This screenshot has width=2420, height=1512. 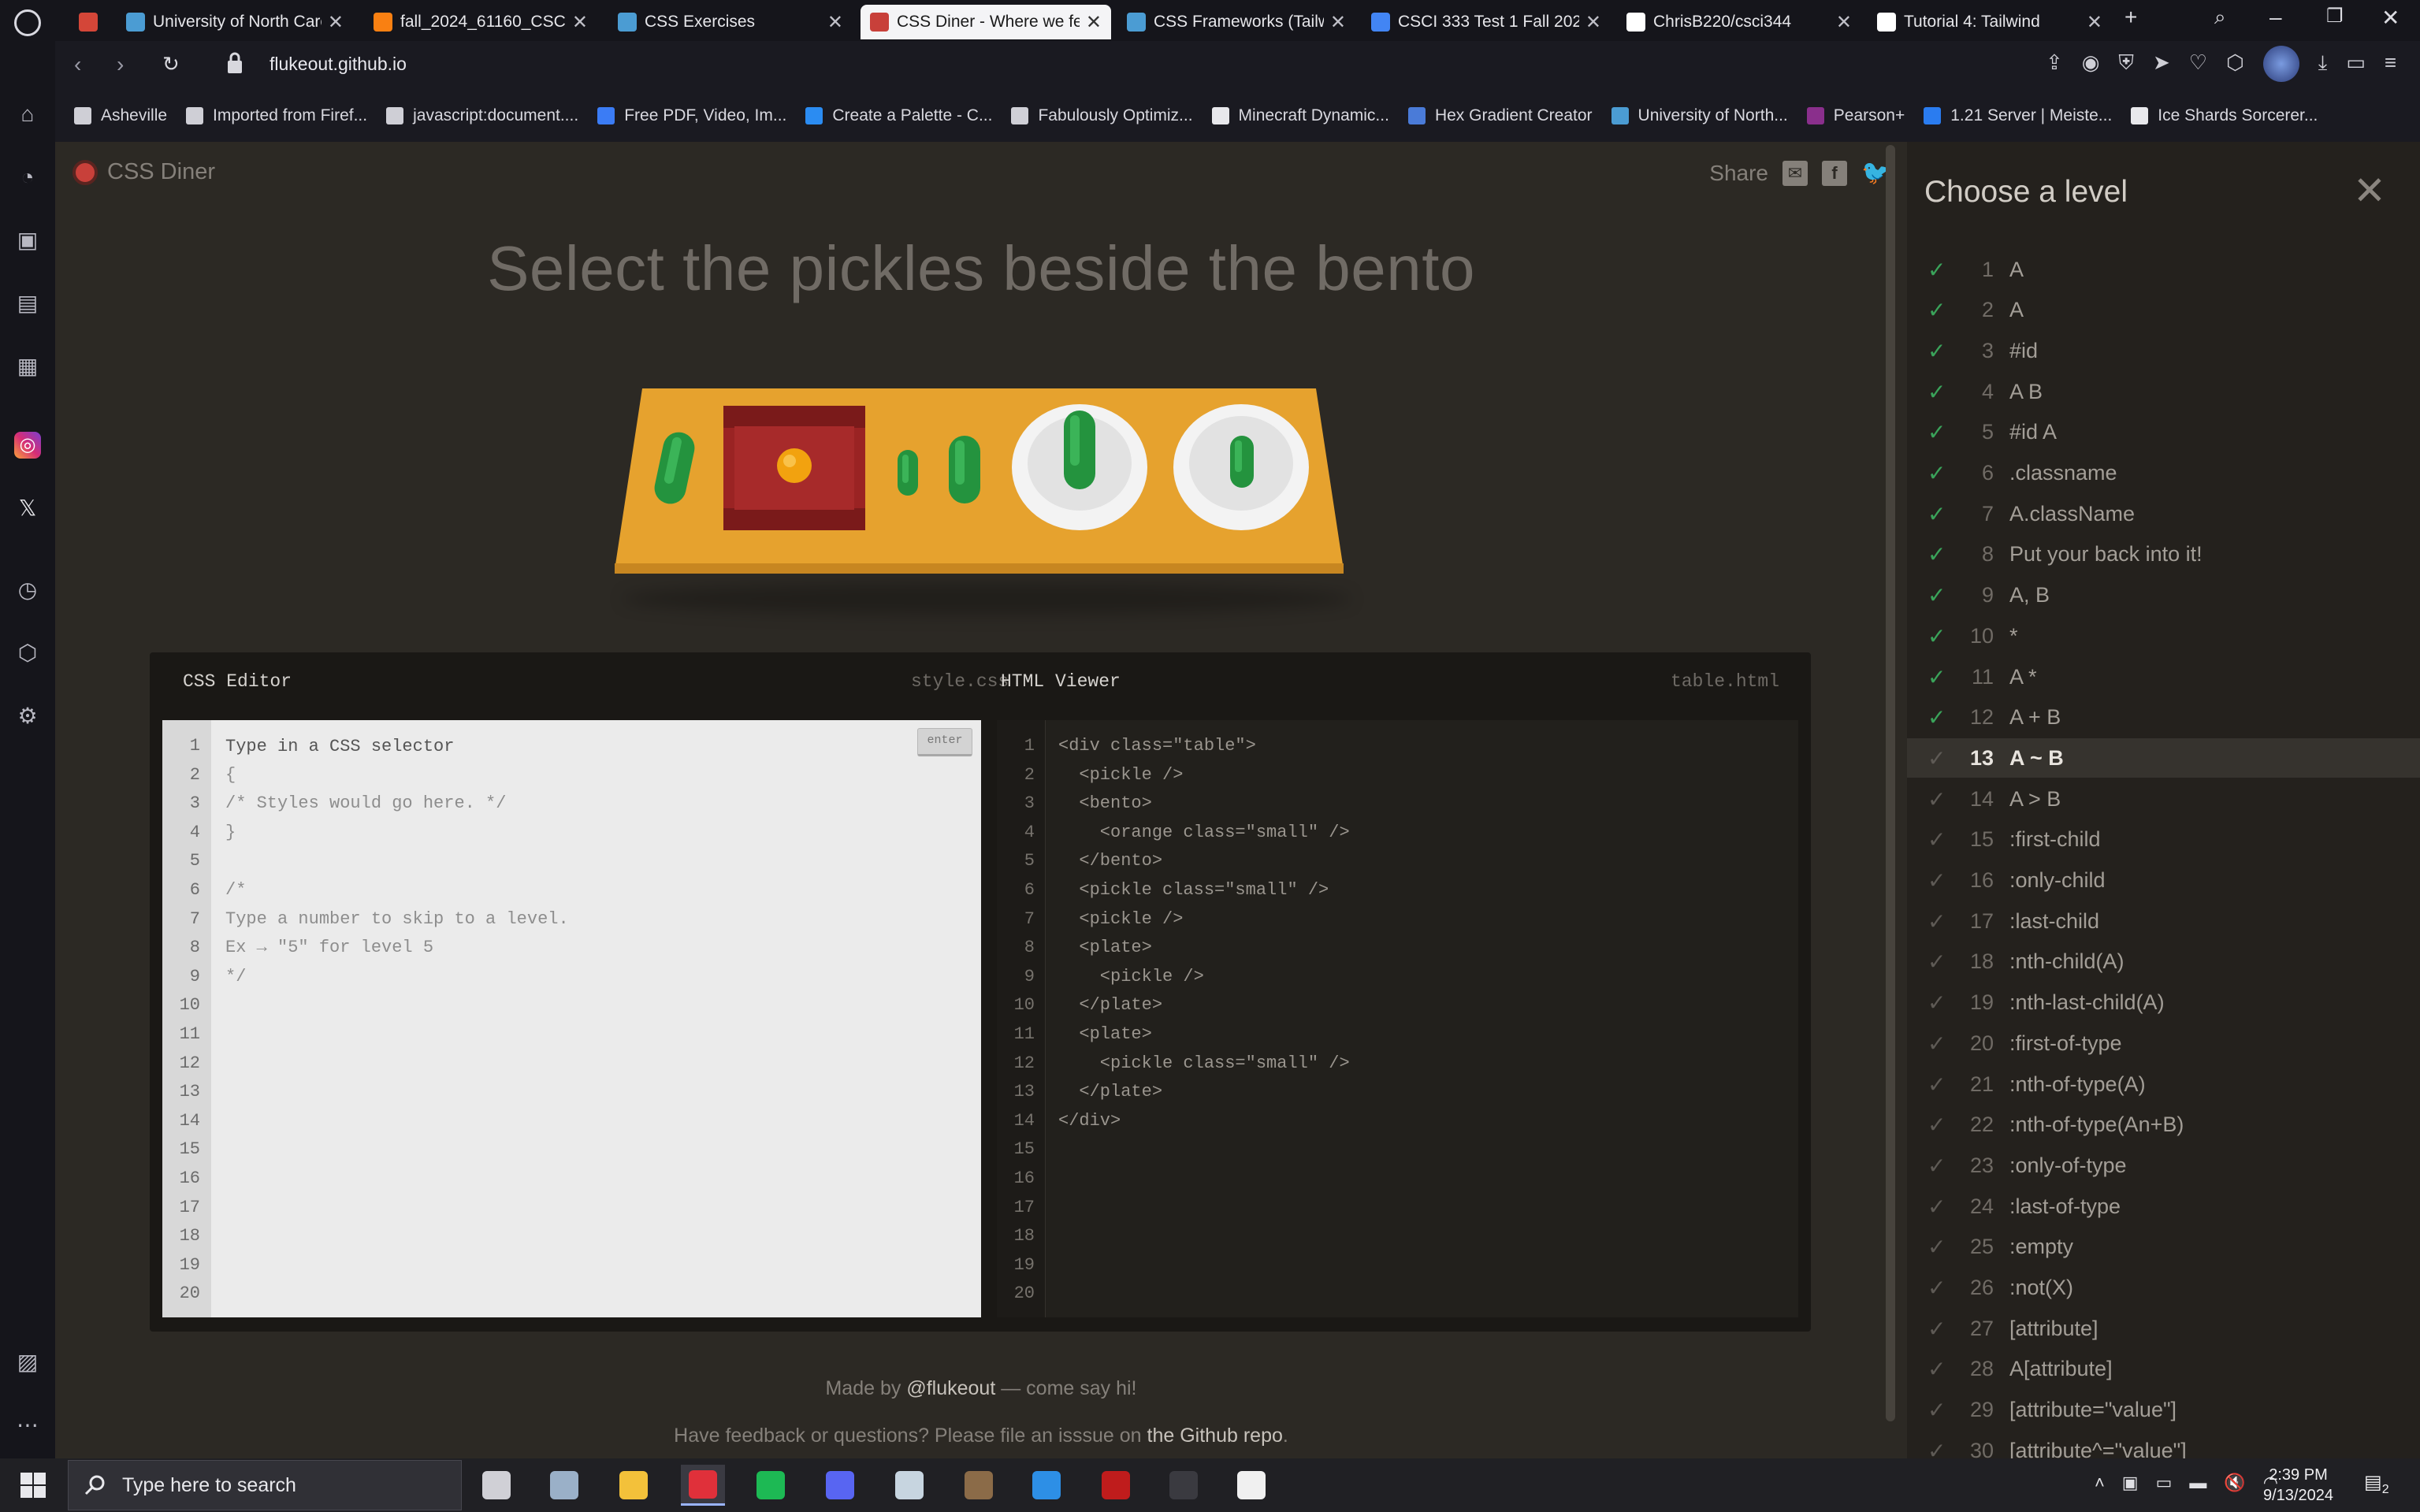 I want to click on level-item: ✓ 18:nth-child(A), so click(x=2163, y=962).